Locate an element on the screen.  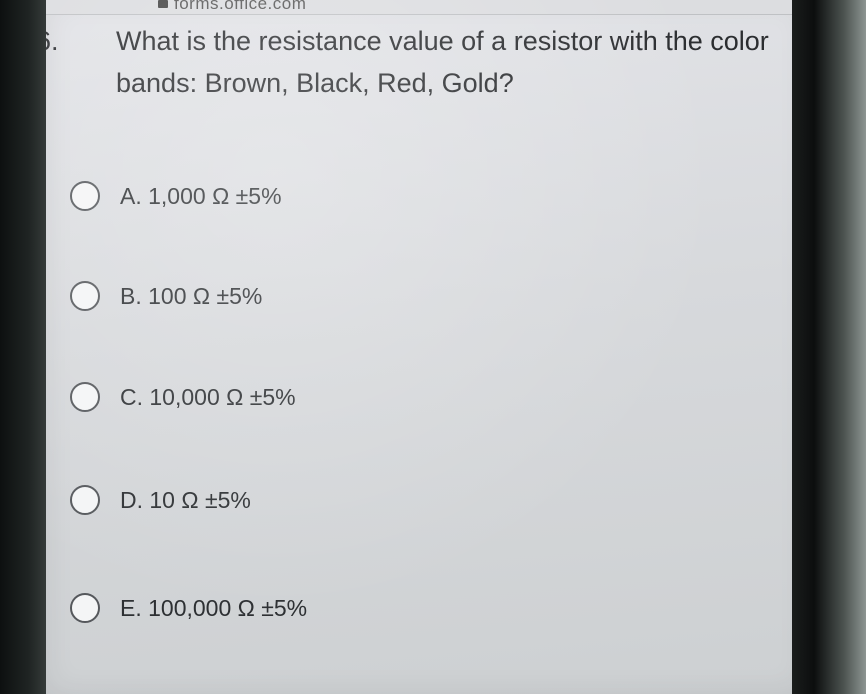
option-label: E. 100,000 Ω ±5% is located at coordinates (214, 607).